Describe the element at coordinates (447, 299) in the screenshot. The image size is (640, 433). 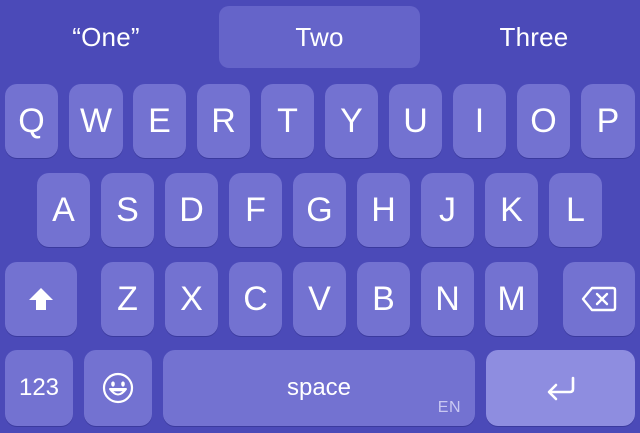
I see `key-n: N` at that location.